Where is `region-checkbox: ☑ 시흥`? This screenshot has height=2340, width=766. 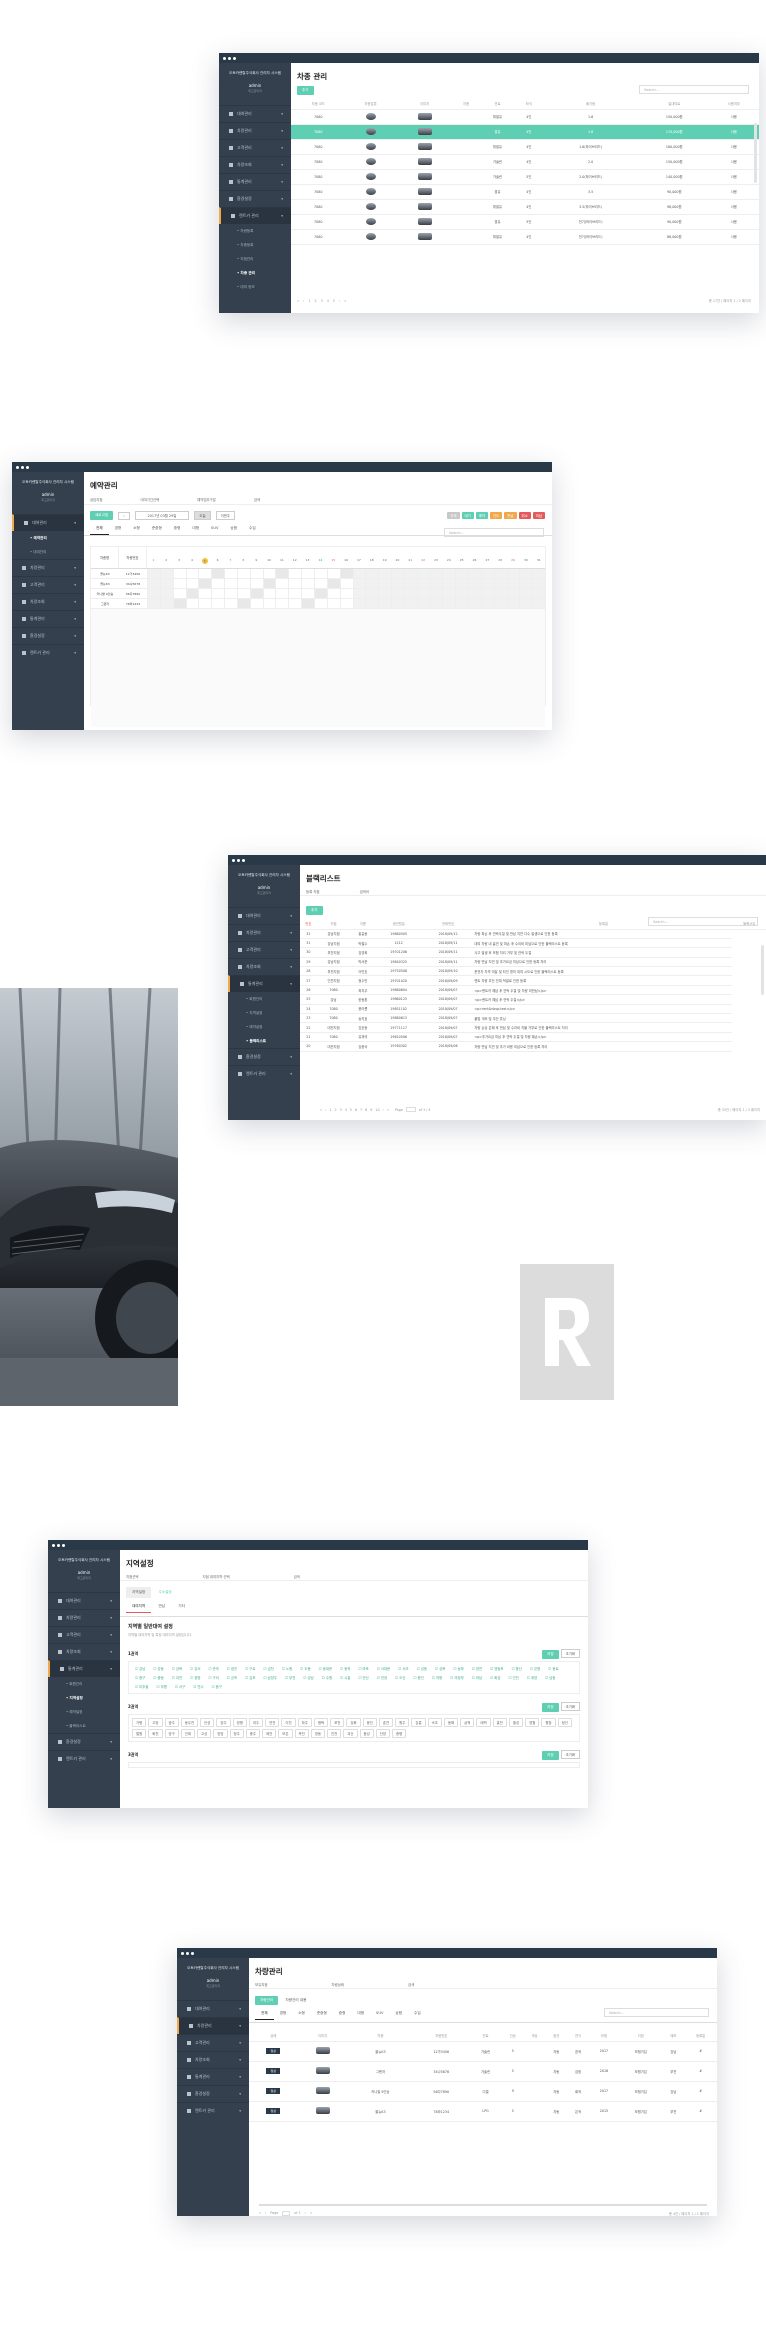 region-checkbox: ☑ 시흥 is located at coordinates (345, 1677).